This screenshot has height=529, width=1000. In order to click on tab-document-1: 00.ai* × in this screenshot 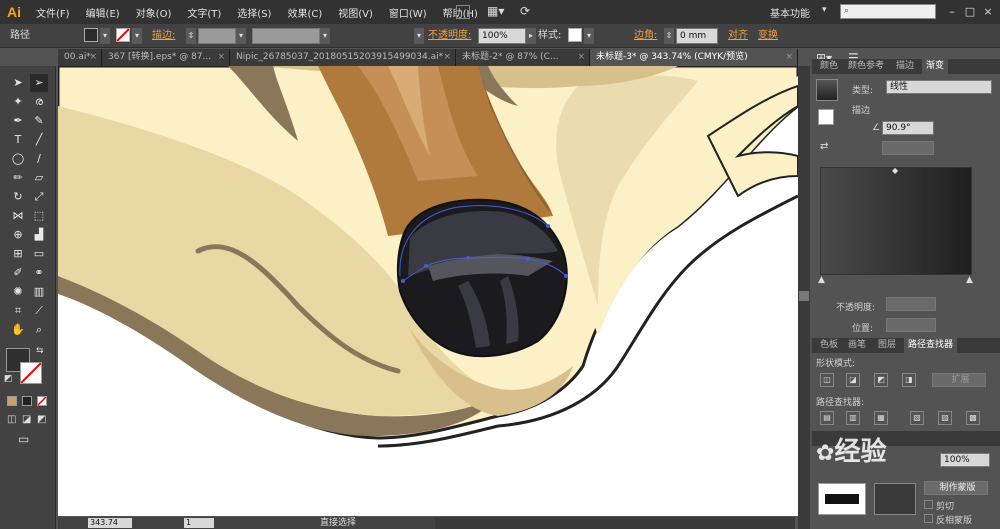, I will do `click(80, 57)`.